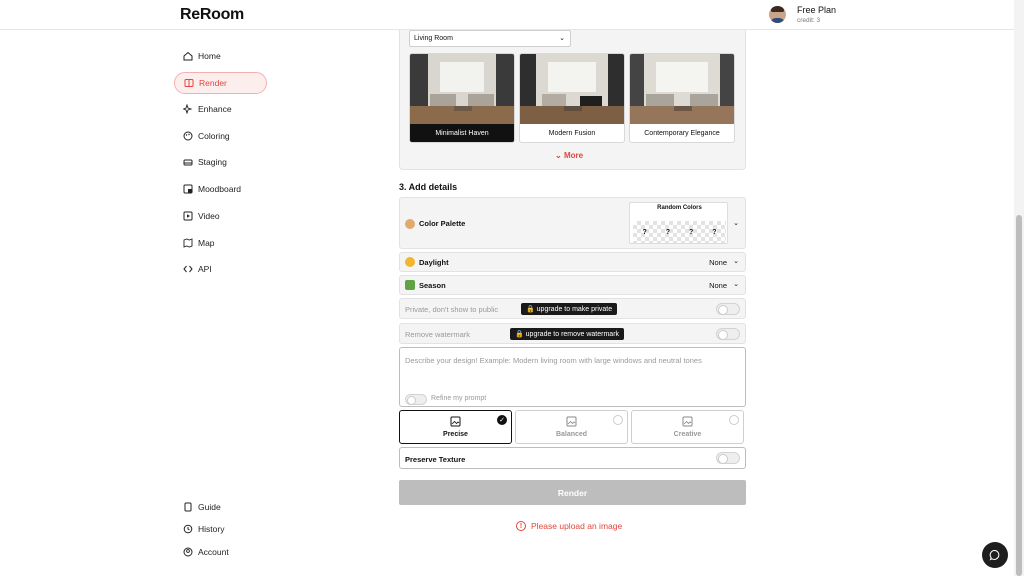  What do you see at coordinates (577, 526) in the screenshot?
I see `error-text: Please upload an image` at bounding box center [577, 526].